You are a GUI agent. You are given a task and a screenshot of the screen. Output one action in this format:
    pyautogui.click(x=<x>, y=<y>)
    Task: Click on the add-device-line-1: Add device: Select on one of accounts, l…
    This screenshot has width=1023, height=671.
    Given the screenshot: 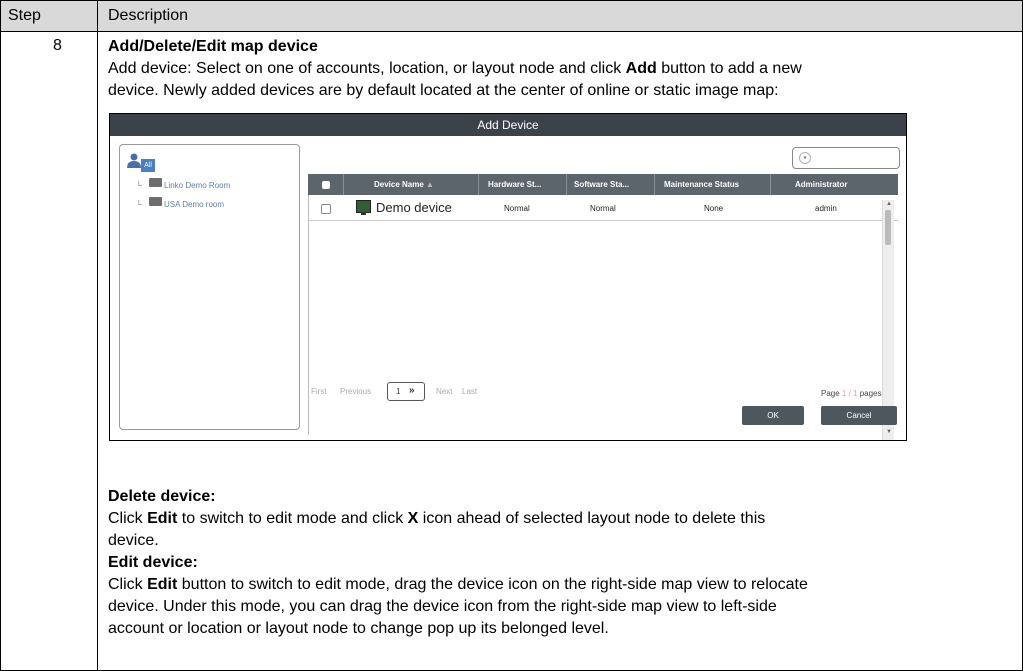 What is the action you would take?
    pyautogui.click(x=455, y=68)
    